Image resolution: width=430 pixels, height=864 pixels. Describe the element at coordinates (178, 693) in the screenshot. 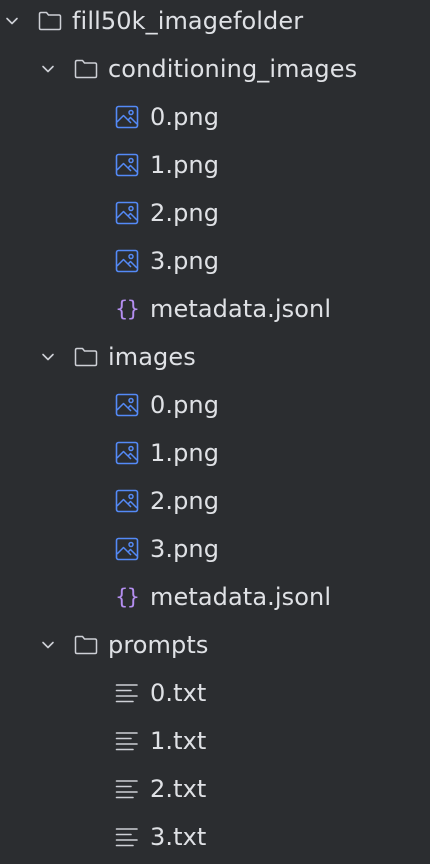

I see `tree-row-label: 0.txt` at that location.